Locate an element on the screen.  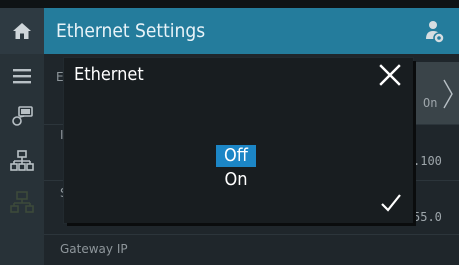
home-button is located at coordinates (22, 31).